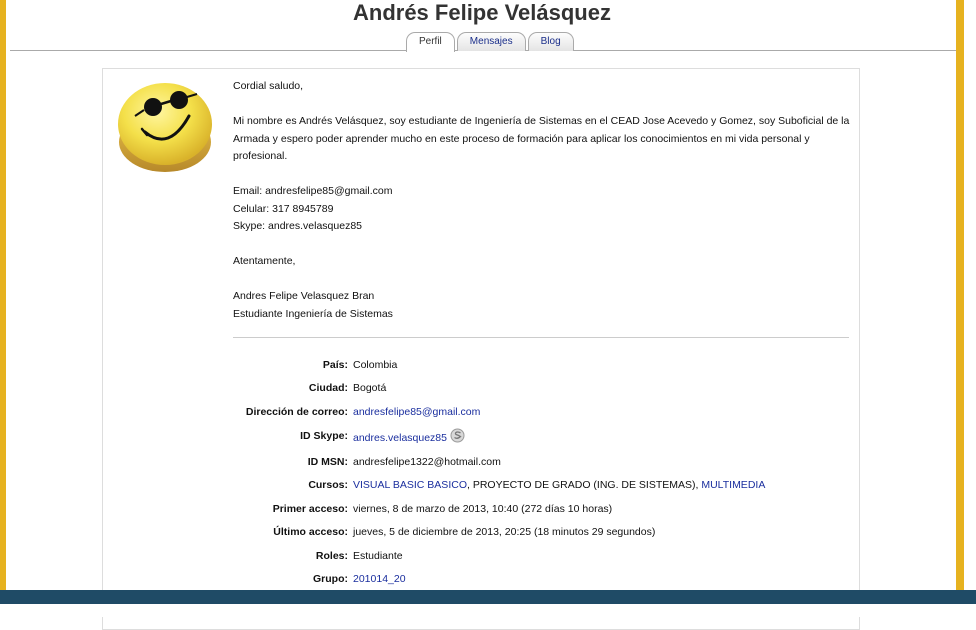  Describe the element at coordinates (550, 41) in the screenshot. I see `tab-blog: Blog` at that location.